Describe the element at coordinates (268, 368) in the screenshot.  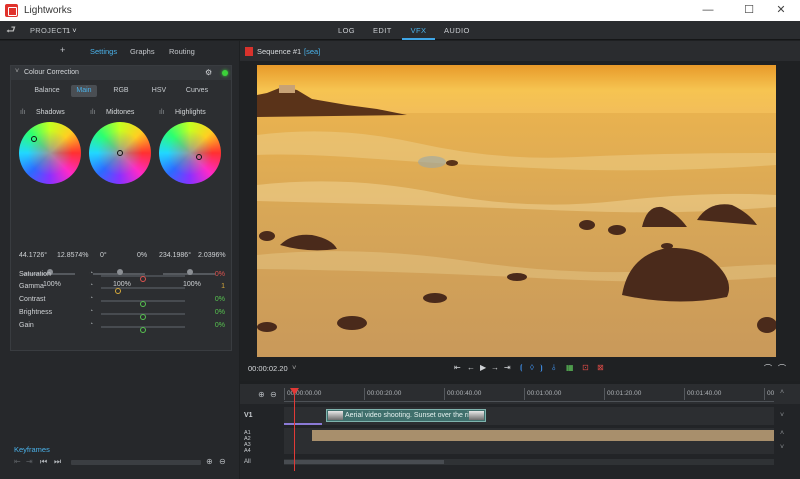
I see `timecode-display: 00:00:02.20` at that location.